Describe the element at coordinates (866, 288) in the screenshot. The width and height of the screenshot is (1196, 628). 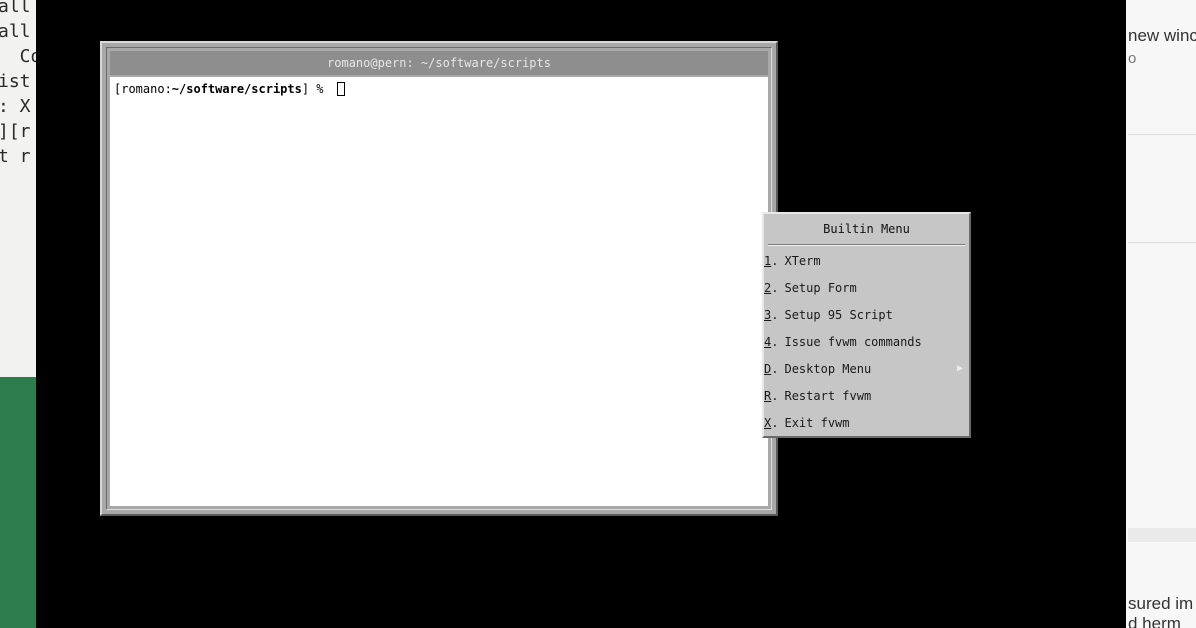
I see `menu-item-setup-form: 2. Setup Form` at that location.